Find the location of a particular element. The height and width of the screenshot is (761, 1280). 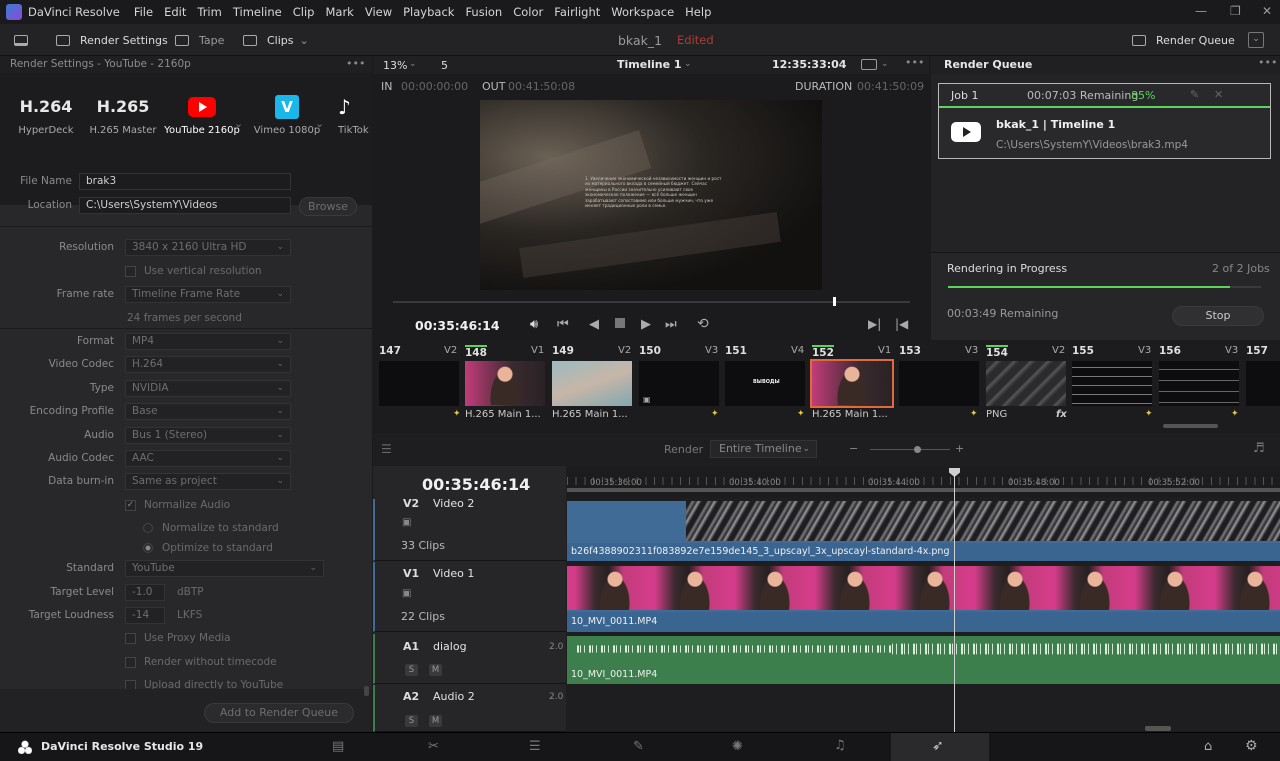

skip-forward-icon: ⏭︎ is located at coordinates (671, 324).